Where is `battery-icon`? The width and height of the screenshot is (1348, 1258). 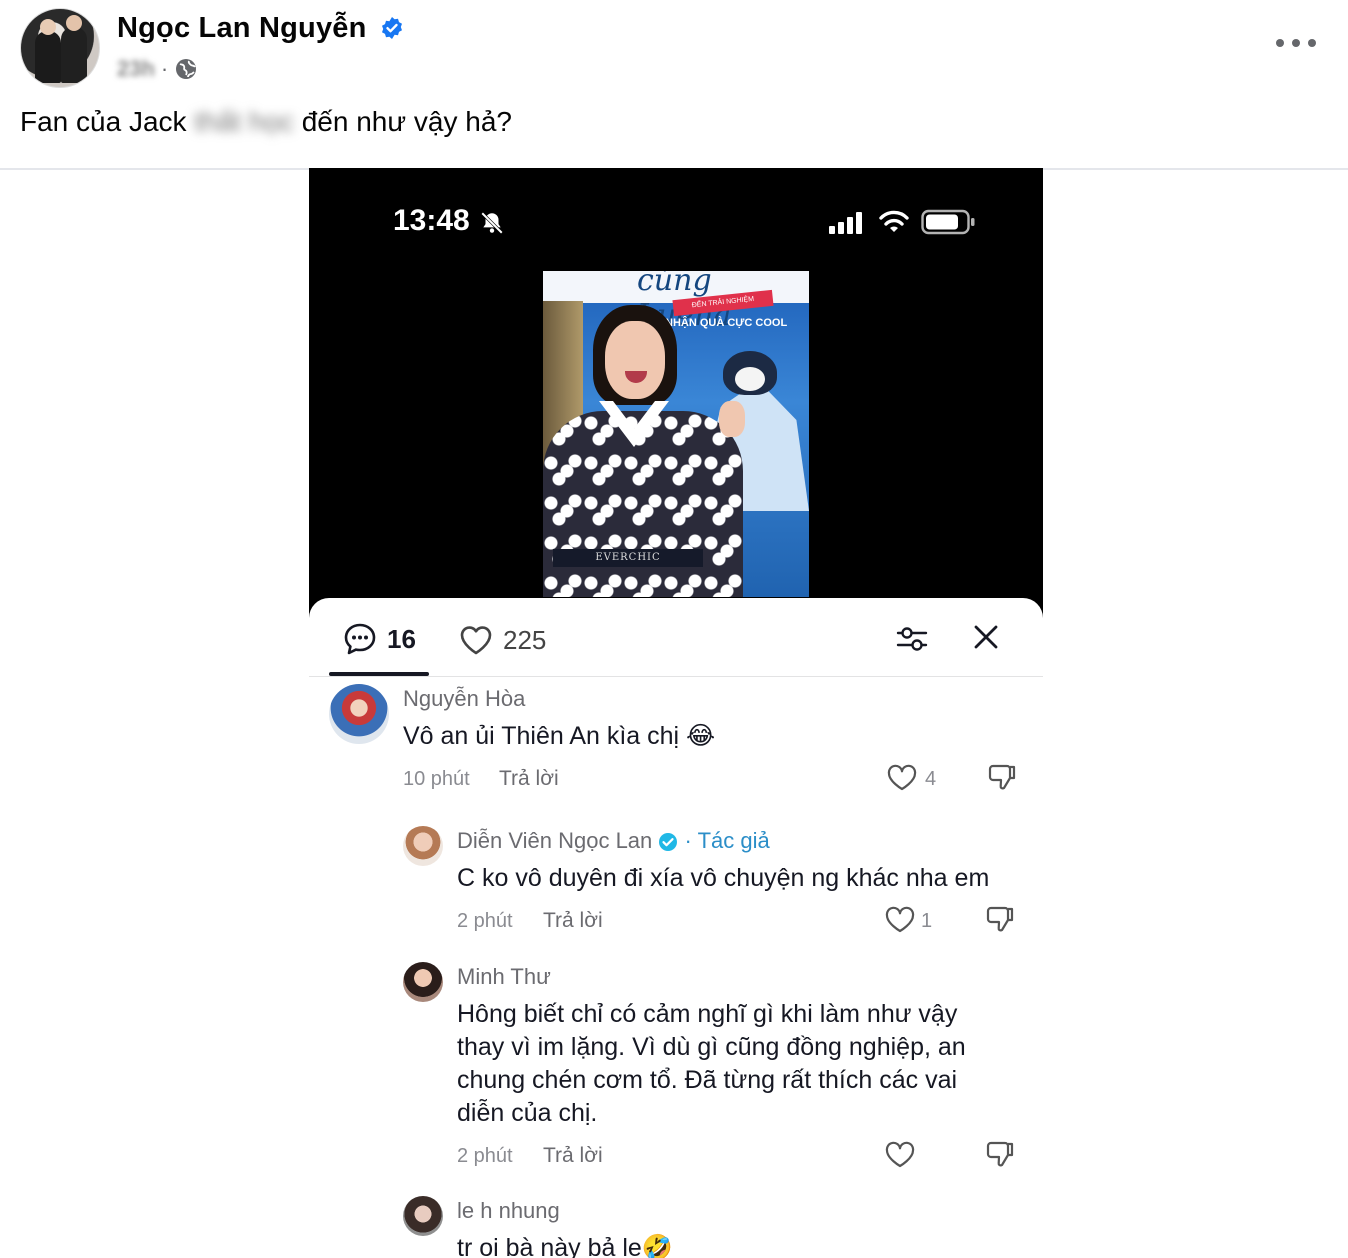
battery-icon is located at coordinates (948, 222).